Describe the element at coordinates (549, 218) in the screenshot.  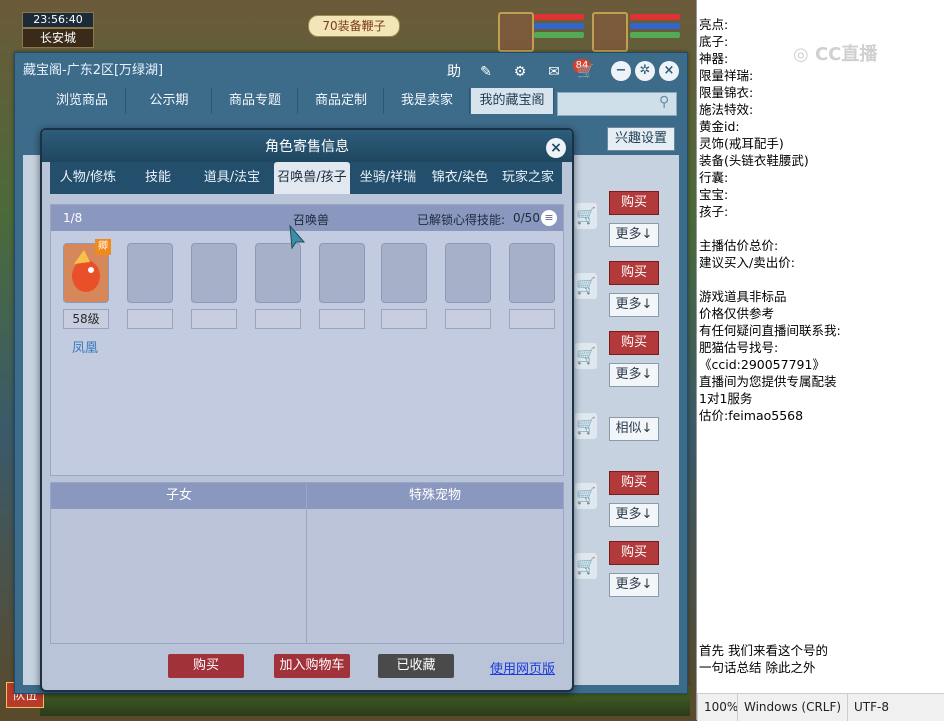
I see `menu-icon: ≡` at that location.